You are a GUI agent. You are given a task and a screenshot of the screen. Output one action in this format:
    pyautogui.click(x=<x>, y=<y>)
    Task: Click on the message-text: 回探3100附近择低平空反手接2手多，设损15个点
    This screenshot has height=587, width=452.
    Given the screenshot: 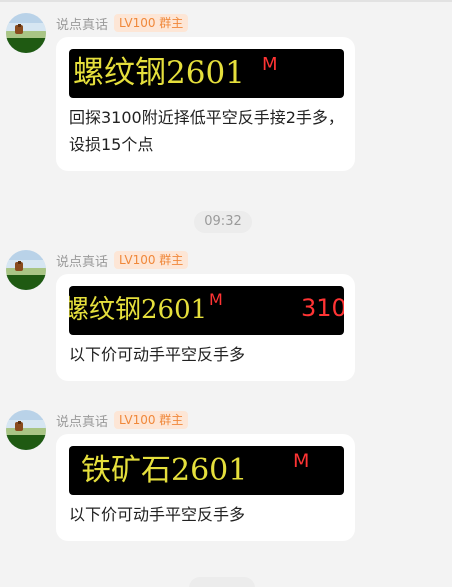 What is the action you would take?
    pyautogui.click(x=206, y=131)
    